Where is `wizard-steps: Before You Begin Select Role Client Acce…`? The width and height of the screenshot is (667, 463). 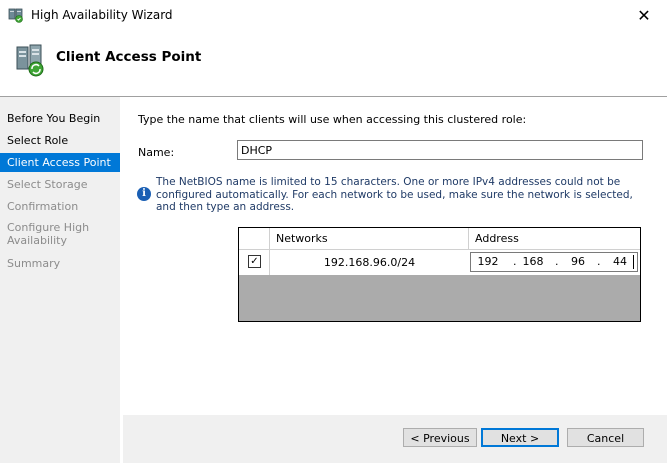 wizard-steps: Before You Begin Select Role Client Acce… is located at coordinates (60, 280).